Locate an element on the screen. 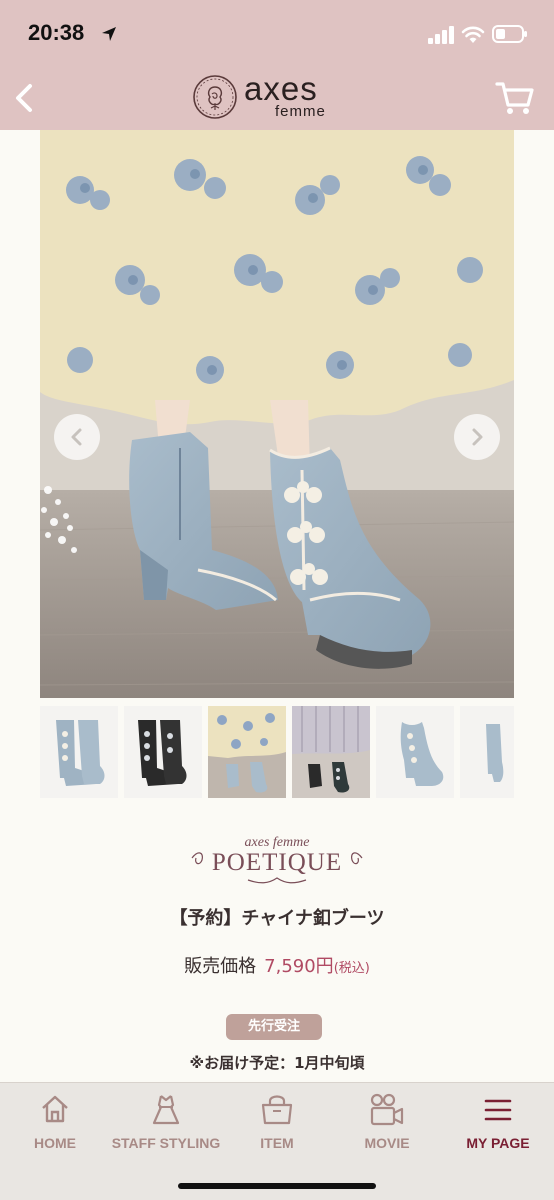 The height and width of the screenshot is (1200, 554). tab-label: STAFF STYLING is located at coordinates (166, 1143).